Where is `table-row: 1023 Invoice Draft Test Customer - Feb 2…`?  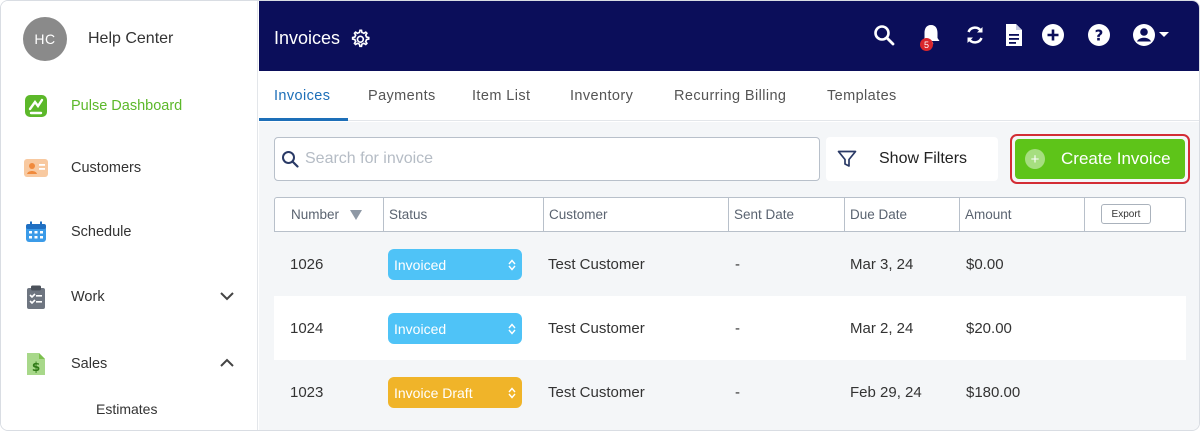
table-row: 1023 Invoice Draft Test Customer - Feb 2… is located at coordinates (730, 392).